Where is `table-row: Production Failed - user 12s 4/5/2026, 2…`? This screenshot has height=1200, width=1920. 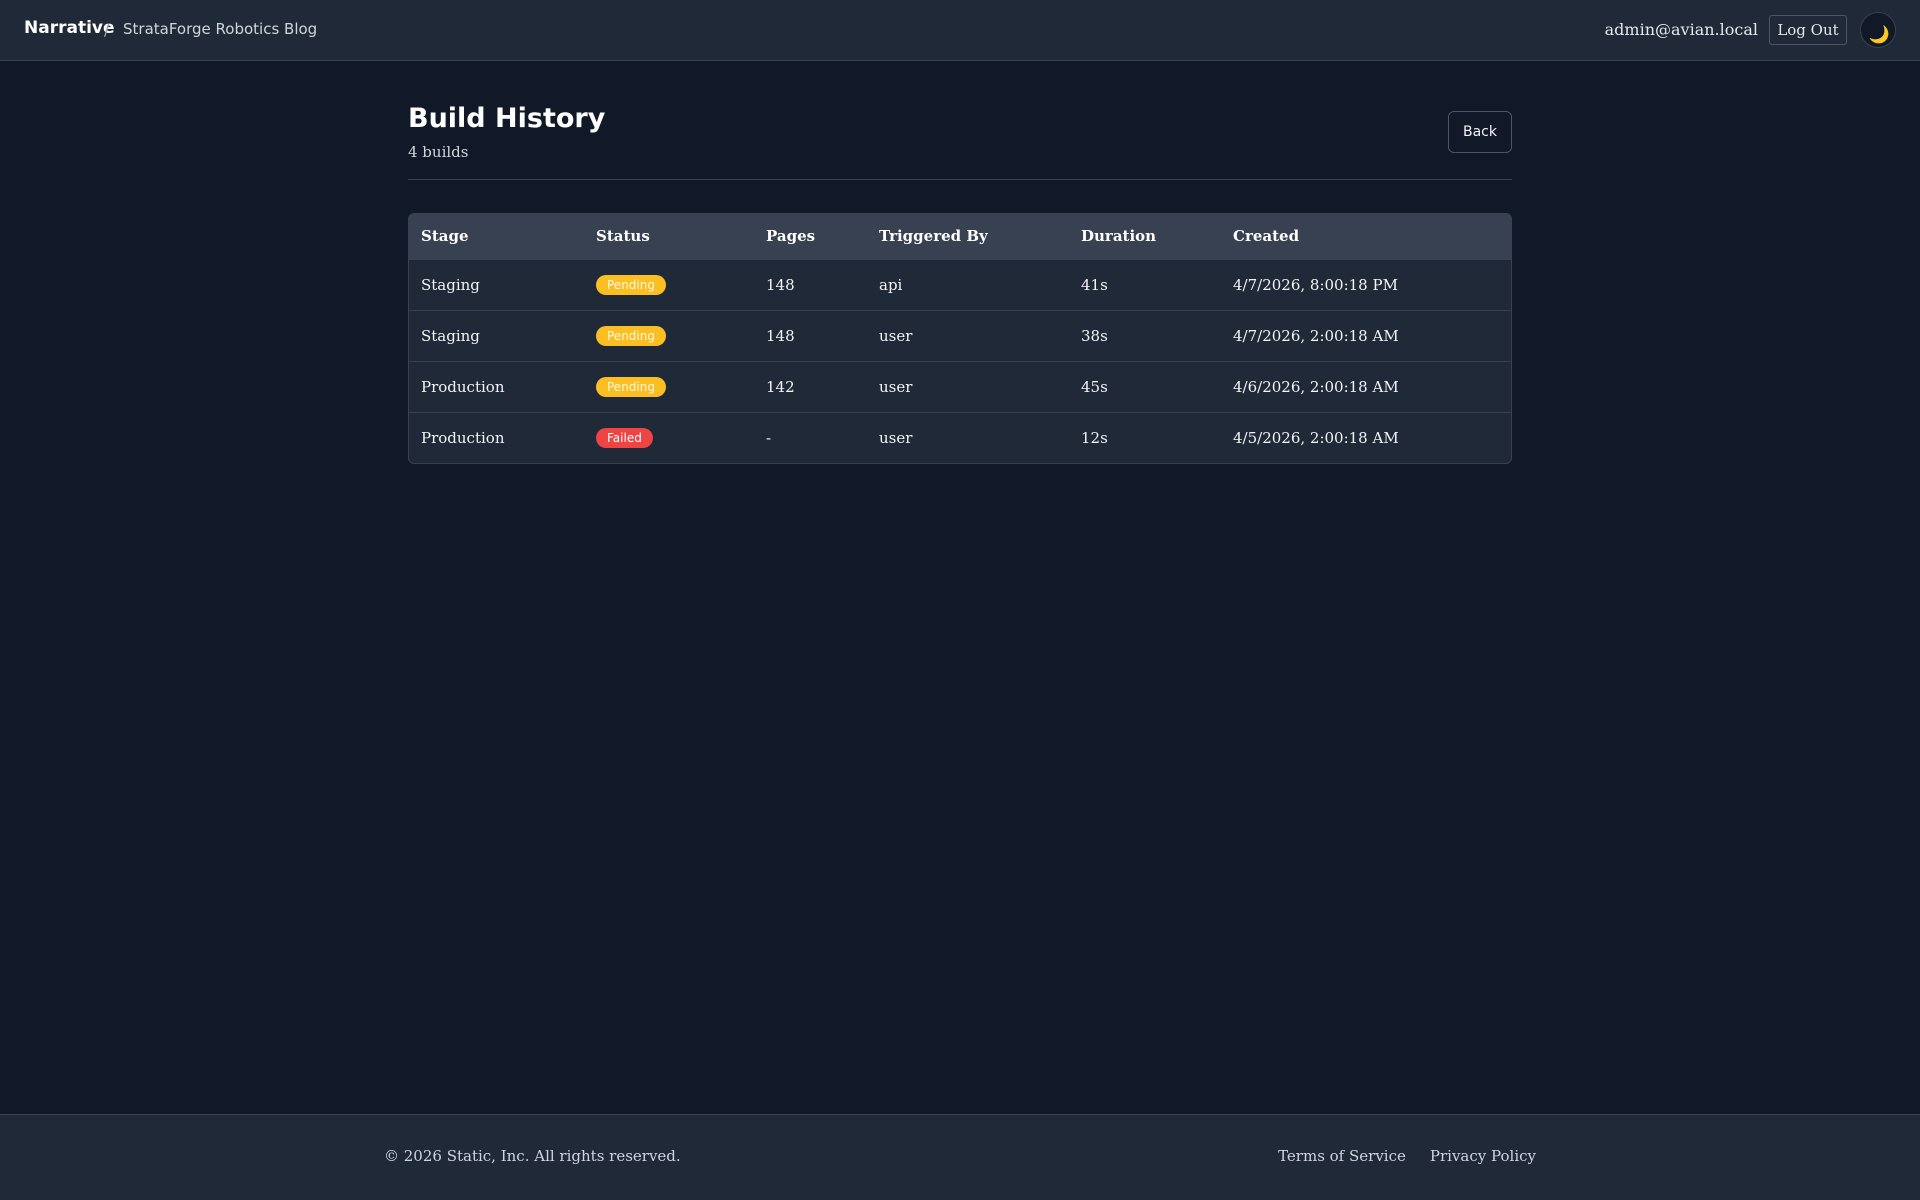 table-row: Production Failed - user 12s 4/5/2026, 2… is located at coordinates (960, 437).